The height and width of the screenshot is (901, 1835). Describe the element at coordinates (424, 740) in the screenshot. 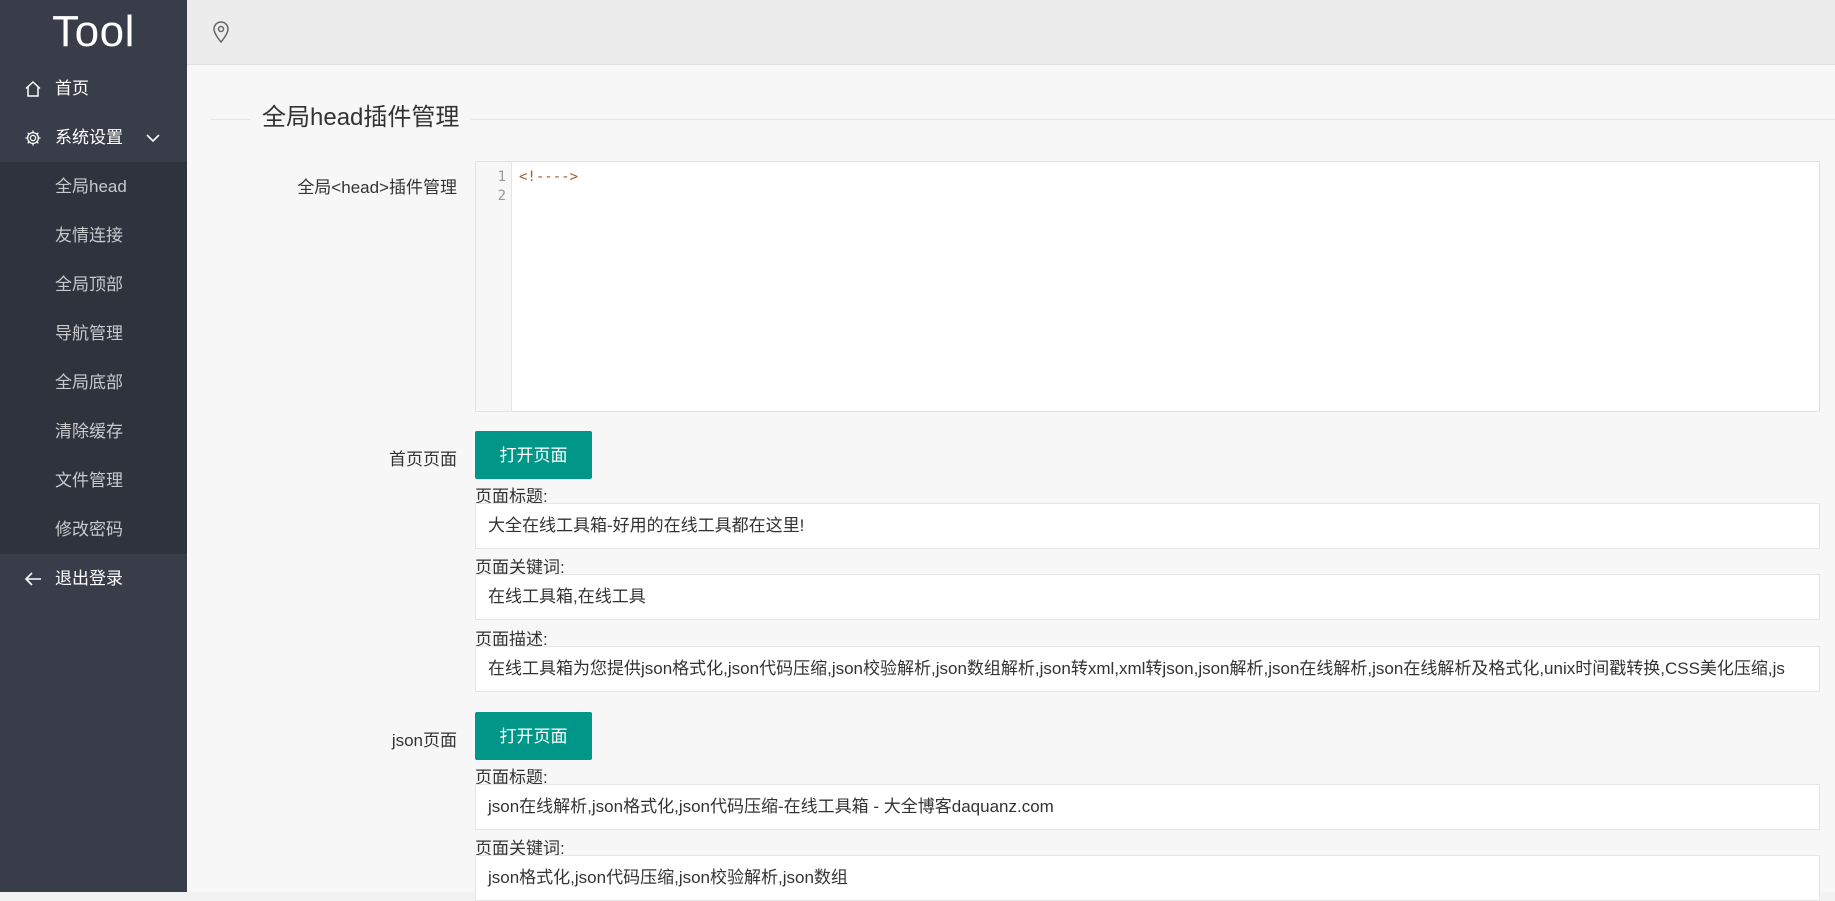

I see `json-page-label: json页面` at that location.